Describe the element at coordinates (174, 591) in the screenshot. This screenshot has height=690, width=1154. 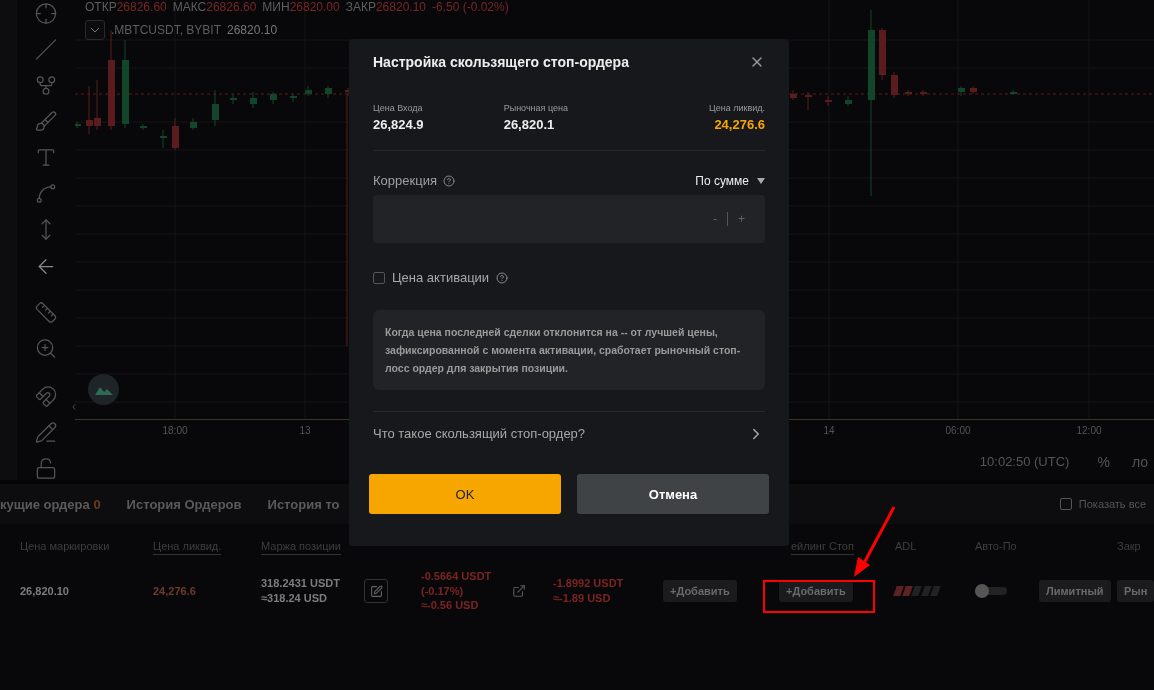
I see `table-cell: 24,276.6` at that location.